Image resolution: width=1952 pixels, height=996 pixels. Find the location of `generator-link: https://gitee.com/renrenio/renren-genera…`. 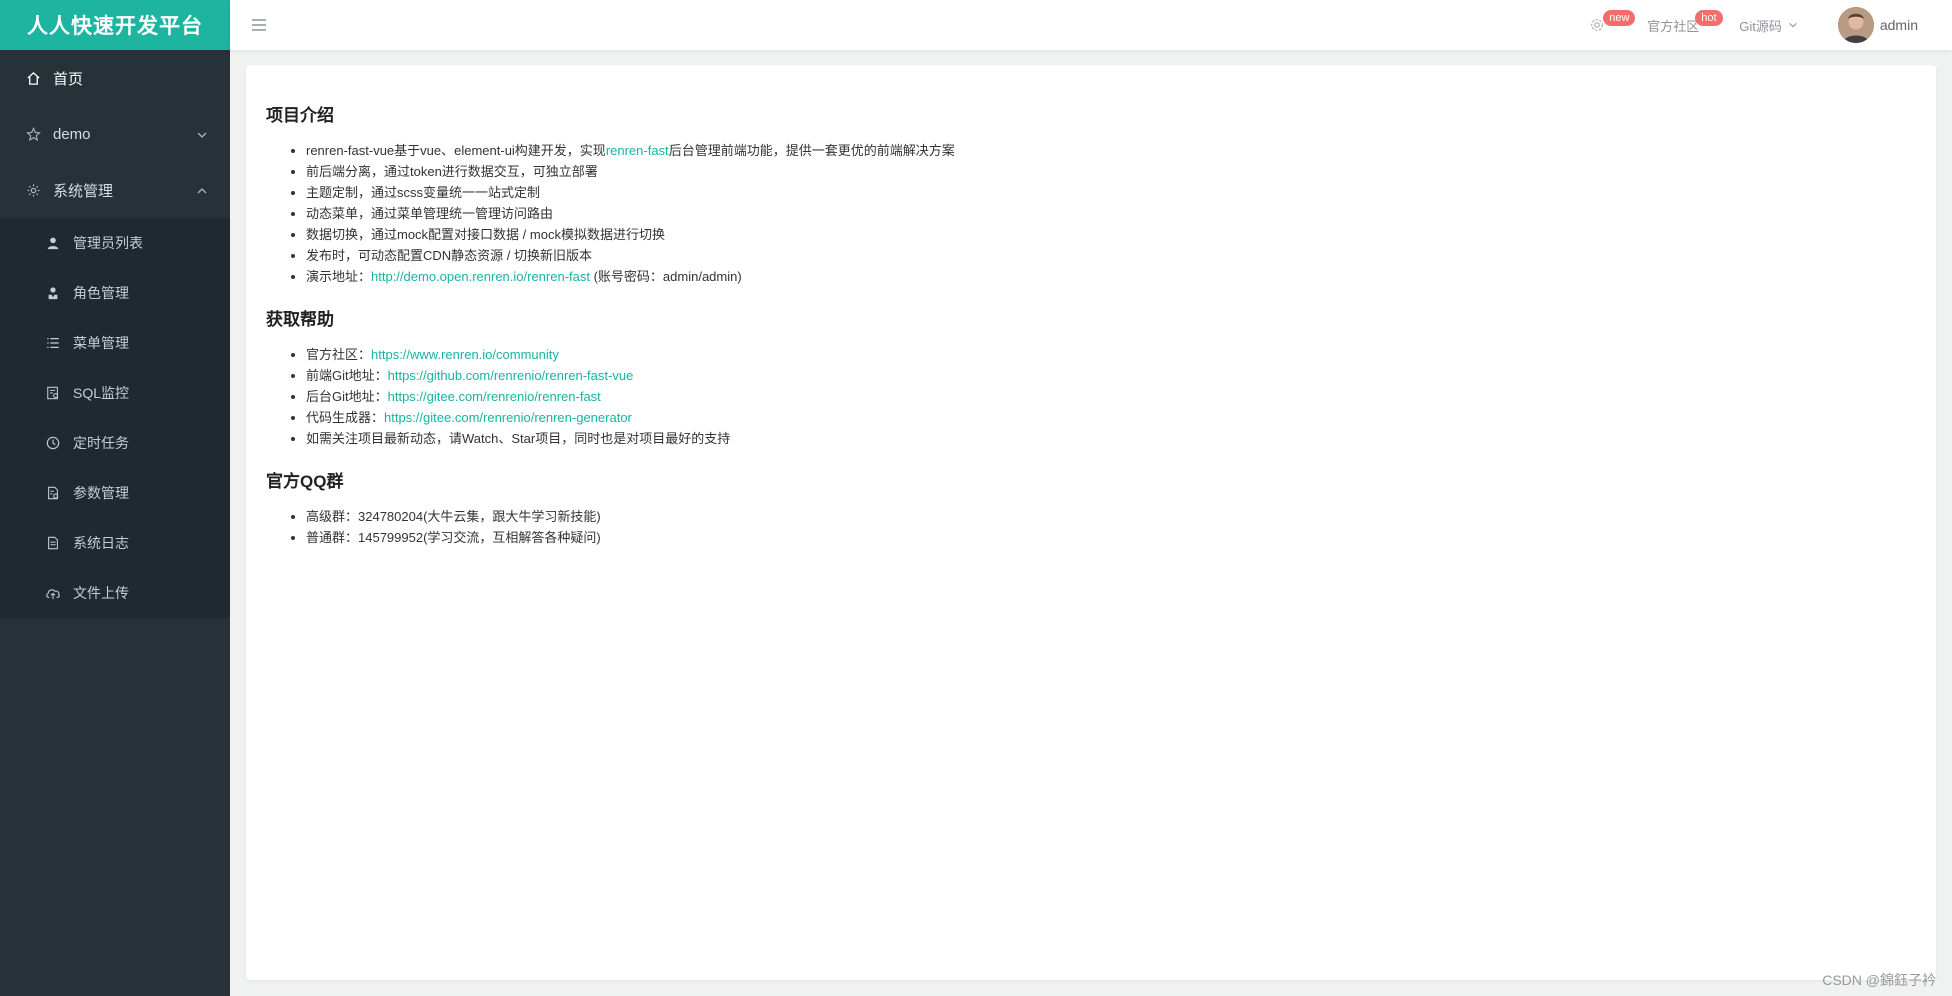

generator-link: https://gitee.com/renrenio/renren-genera… is located at coordinates (508, 417).